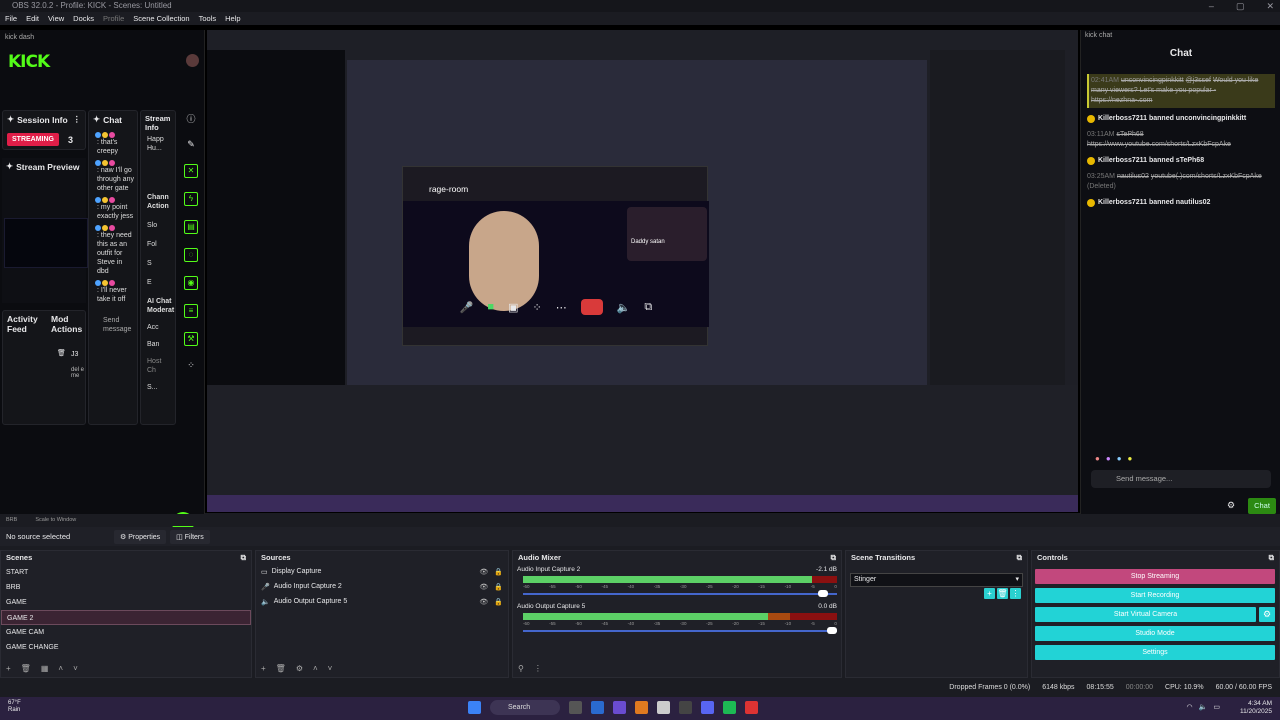 Image resolution: width=1280 pixels, height=720 pixels. Describe the element at coordinates (45, 668) in the screenshot. I see `filter-icon: ▦` at that location.